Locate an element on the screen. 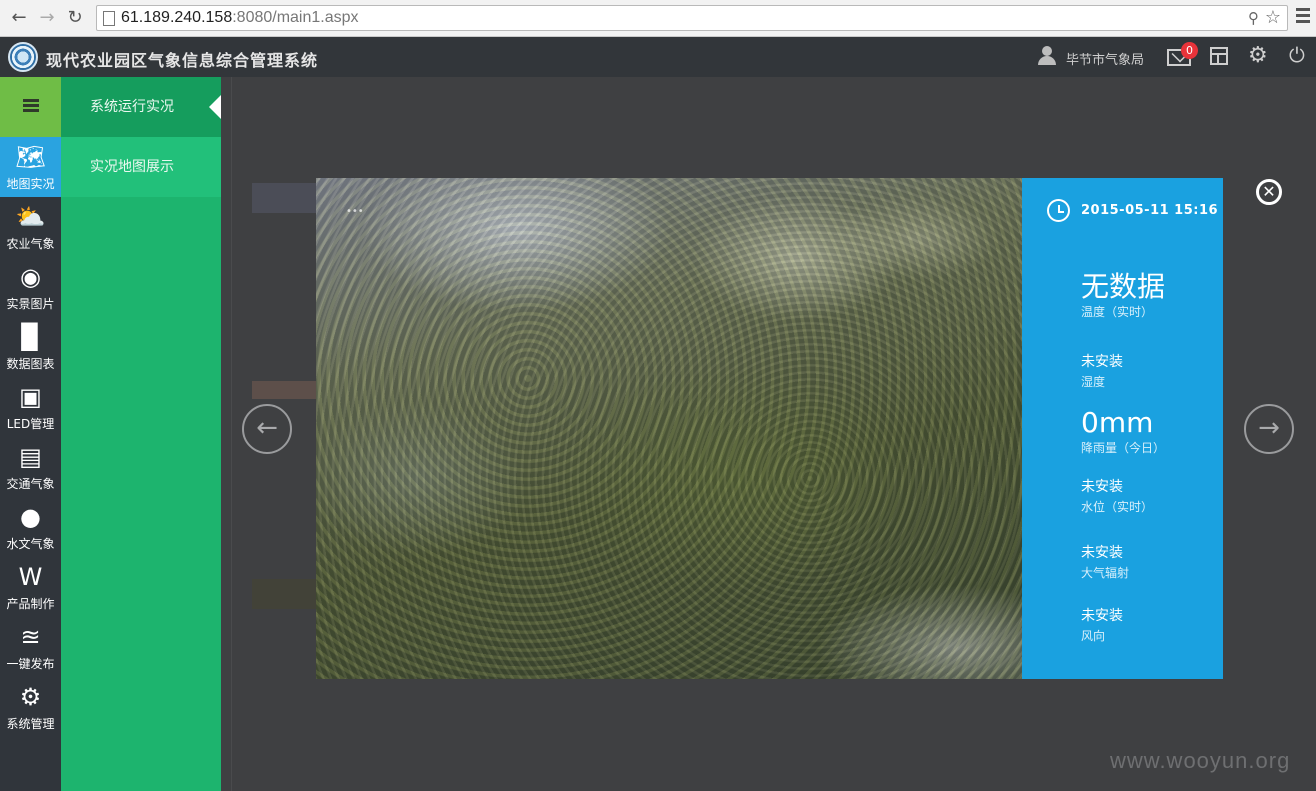 The height and width of the screenshot is (791, 1316). list-grid-icon is located at coordinates (31, 106).